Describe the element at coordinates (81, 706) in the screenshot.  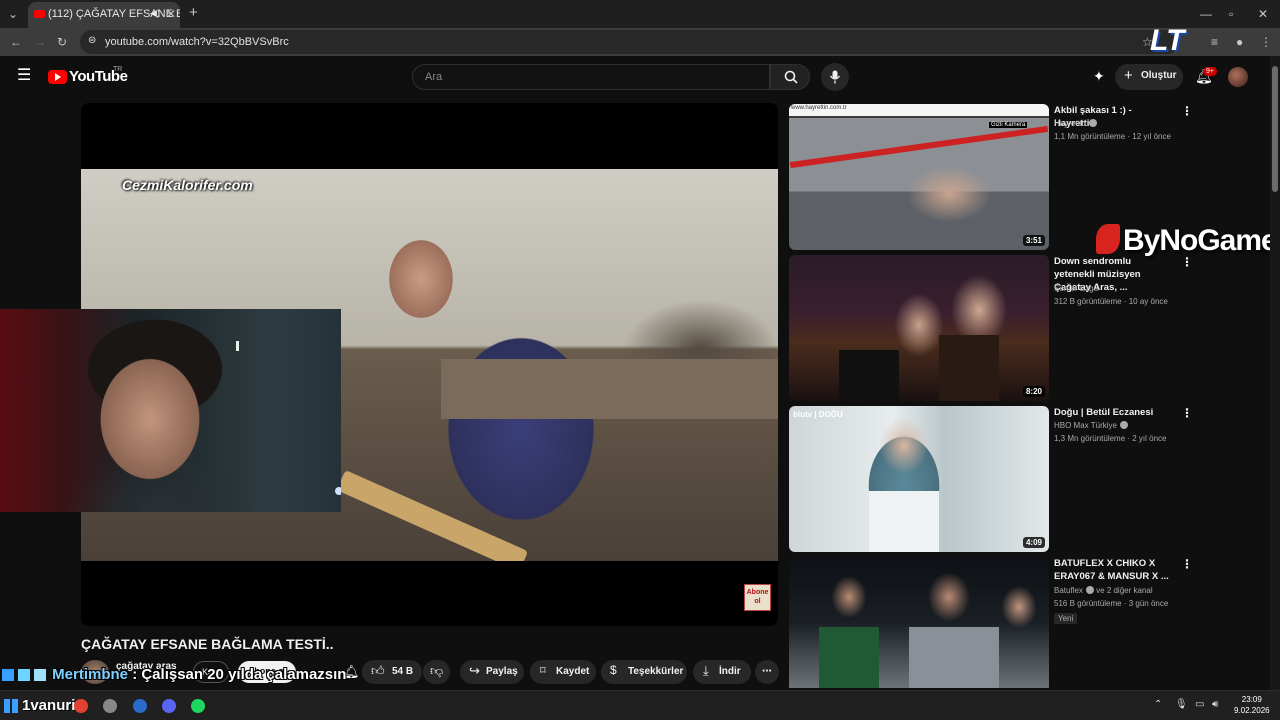
I see `chrome-icon` at that location.